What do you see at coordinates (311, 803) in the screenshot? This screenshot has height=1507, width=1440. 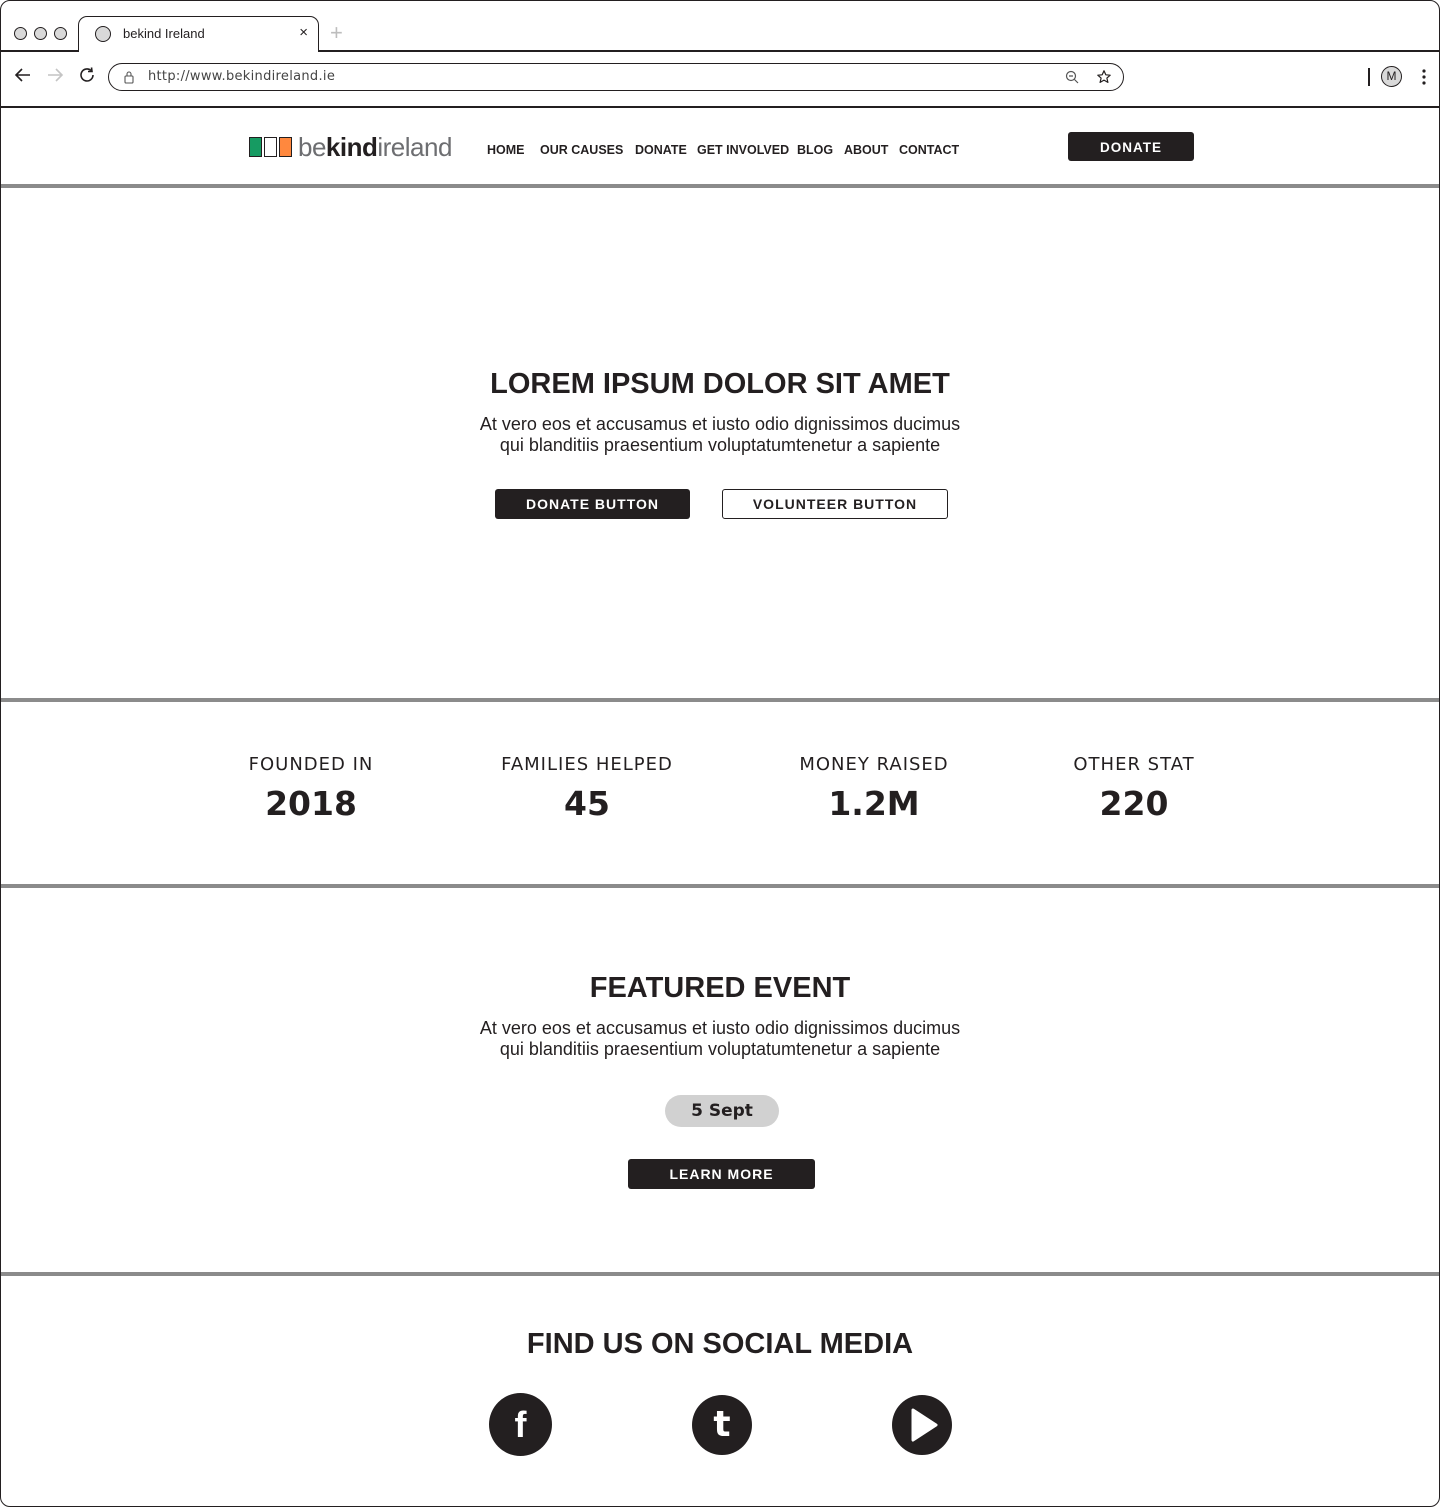 I see `stat-value: 2018` at bounding box center [311, 803].